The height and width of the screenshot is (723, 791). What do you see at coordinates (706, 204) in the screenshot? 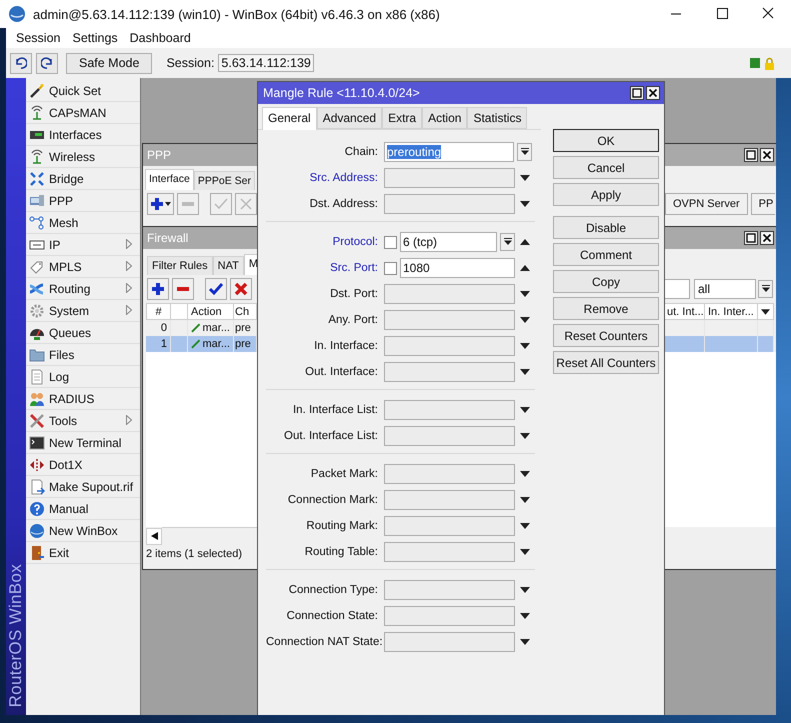
I see `toolbar-button: OVPN Server` at bounding box center [706, 204].